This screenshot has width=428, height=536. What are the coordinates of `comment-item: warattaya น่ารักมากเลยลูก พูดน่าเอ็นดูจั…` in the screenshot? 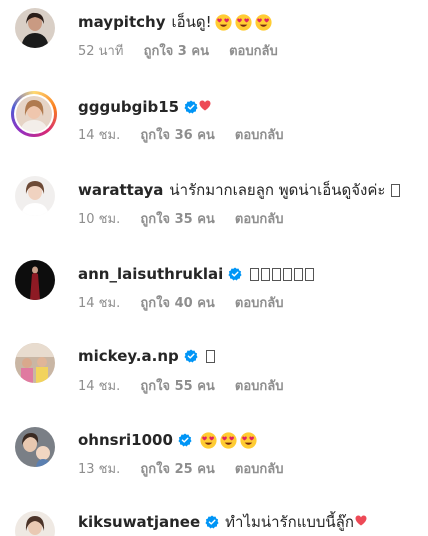 It's located at (214, 210).